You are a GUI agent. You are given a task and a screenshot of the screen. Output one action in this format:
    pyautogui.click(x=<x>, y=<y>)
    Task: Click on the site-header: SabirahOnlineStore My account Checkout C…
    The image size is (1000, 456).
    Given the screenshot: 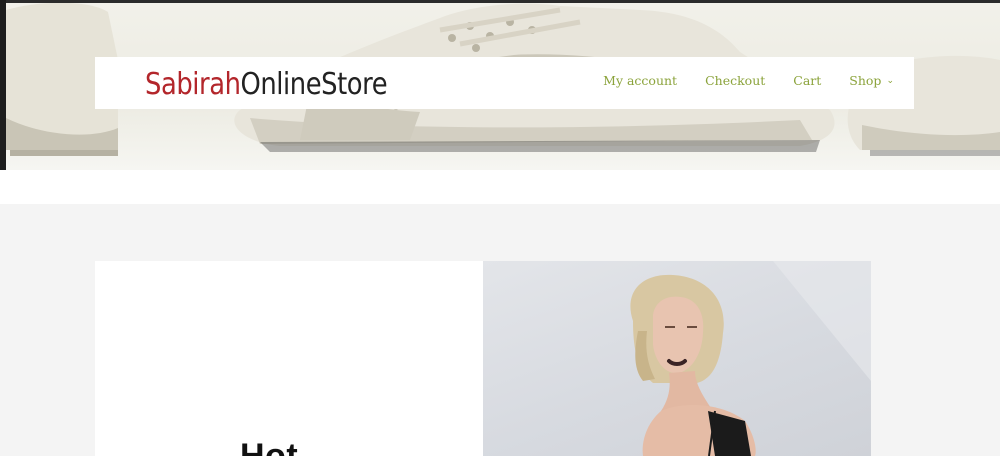 What is the action you would take?
    pyautogui.click(x=504, y=83)
    